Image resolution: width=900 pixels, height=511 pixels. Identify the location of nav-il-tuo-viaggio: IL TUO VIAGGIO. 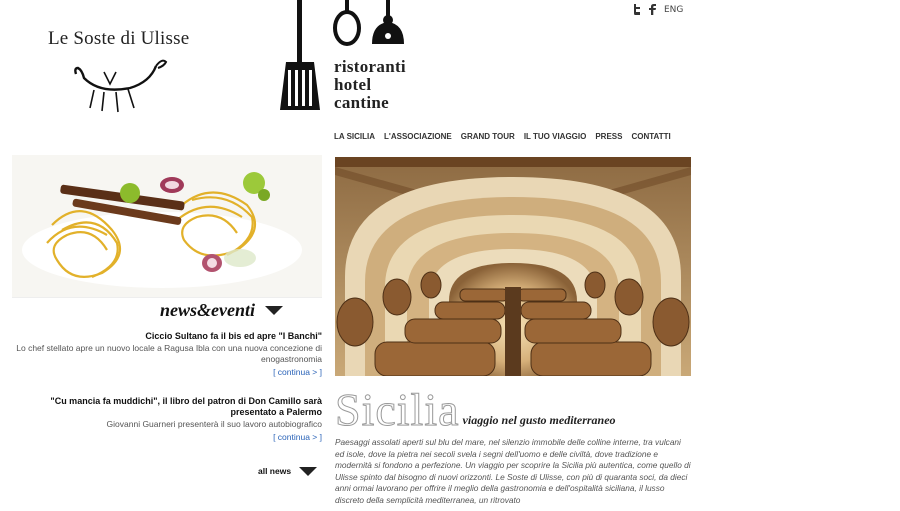
(555, 136).